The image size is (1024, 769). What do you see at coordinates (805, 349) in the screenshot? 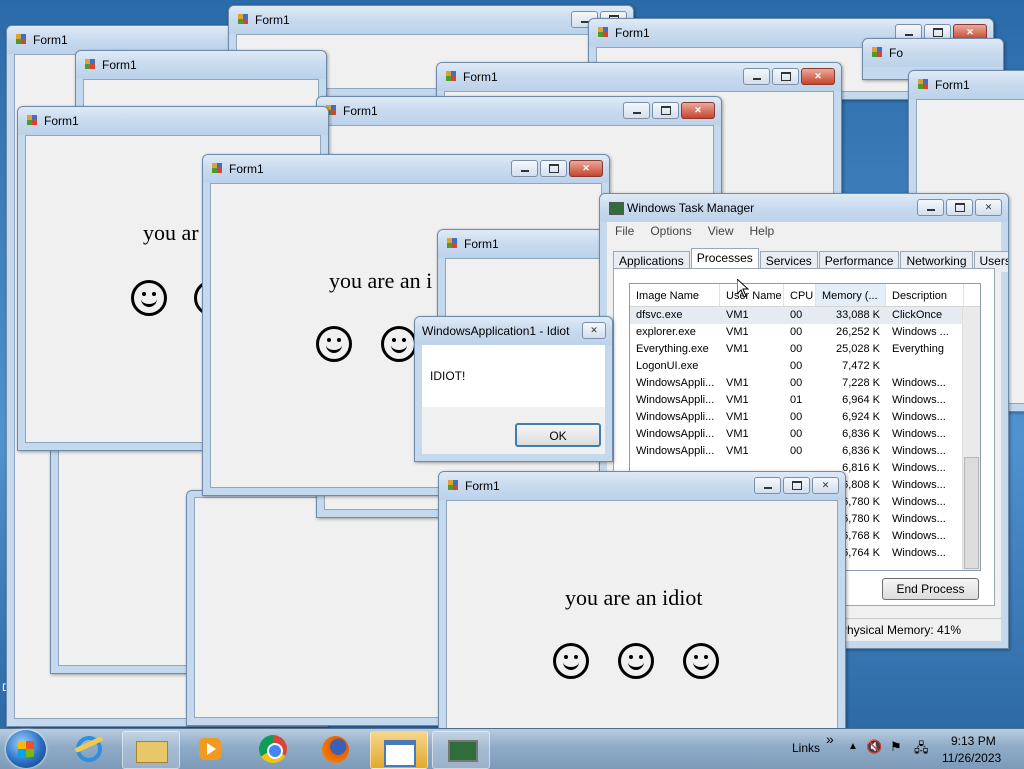
I see `process-row: Everything.exe VM1 00 25,028 K Everything` at bounding box center [805, 349].